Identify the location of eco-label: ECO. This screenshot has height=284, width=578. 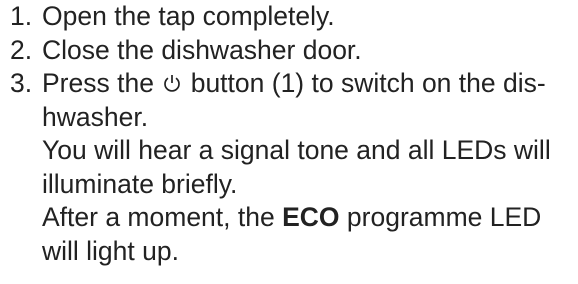
(311, 217).